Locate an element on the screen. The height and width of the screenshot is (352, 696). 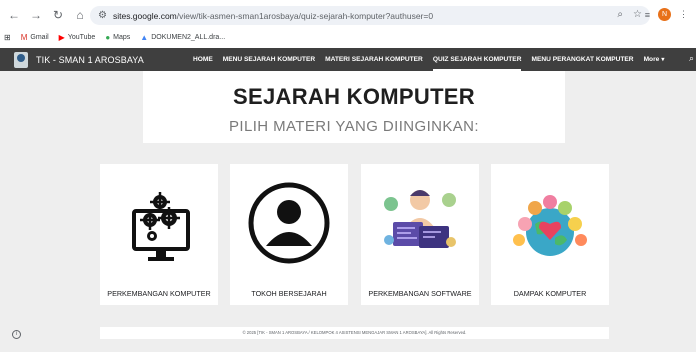
bookmark-label: Gmail is located at coordinates (39, 37).